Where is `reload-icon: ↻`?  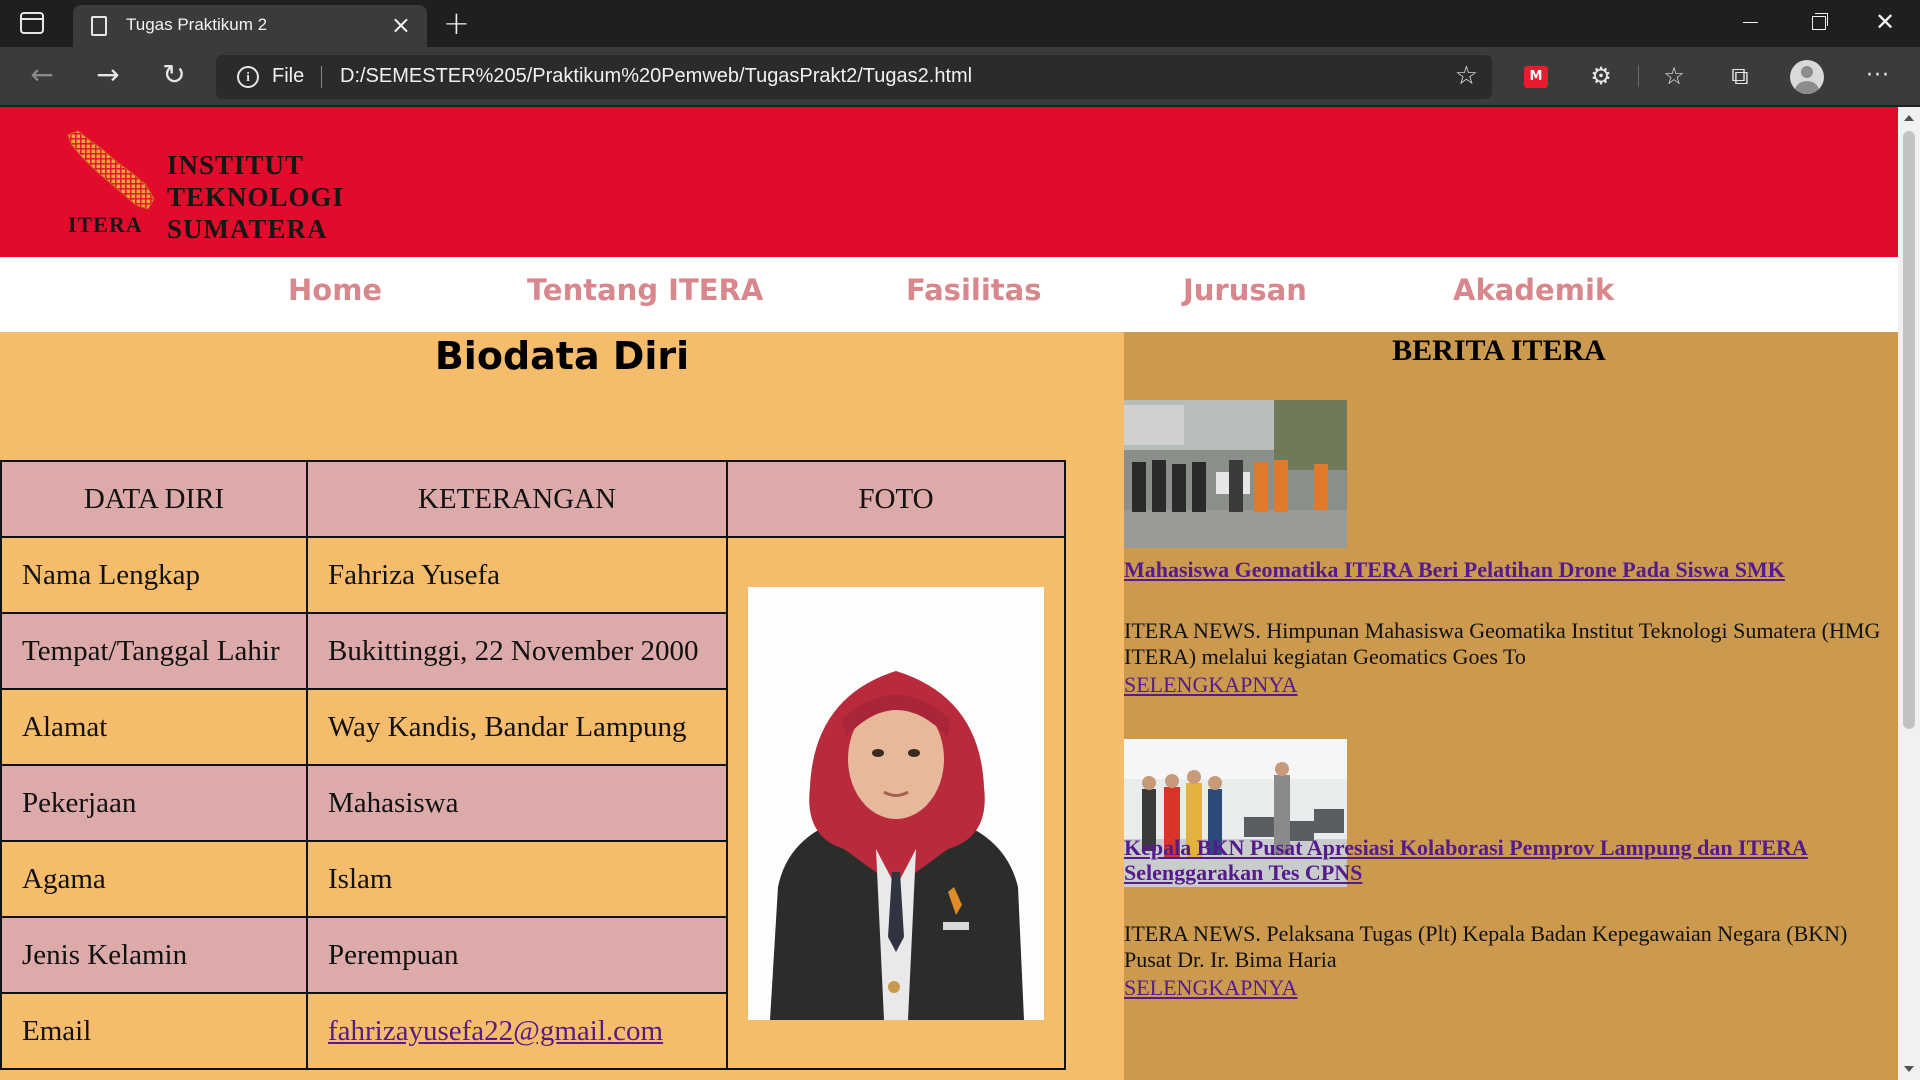
reload-icon: ↻ is located at coordinates (174, 76).